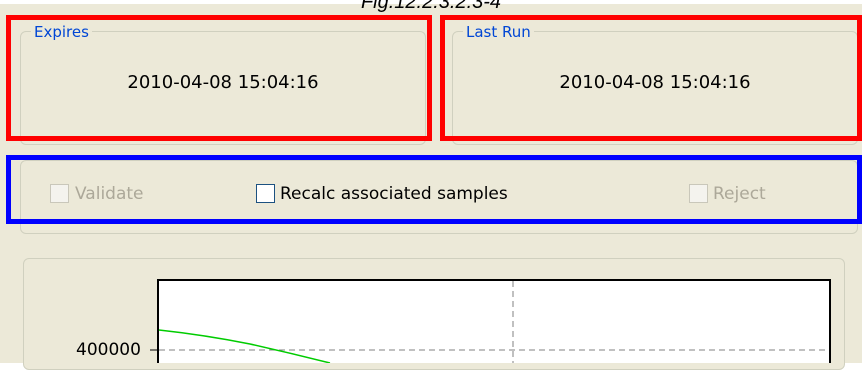 This screenshot has width=862, height=370. What do you see at coordinates (108, 350) in the screenshot?
I see `y-tick-label: 400000` at bounding box center [108, 350].